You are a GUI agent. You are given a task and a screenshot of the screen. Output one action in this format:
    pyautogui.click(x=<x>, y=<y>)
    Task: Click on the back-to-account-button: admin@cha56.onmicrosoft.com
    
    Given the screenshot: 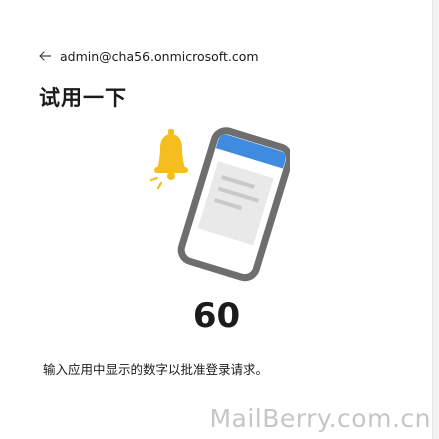 What is the action you would take?
    pyautogui.click(x=148, y=56)
    